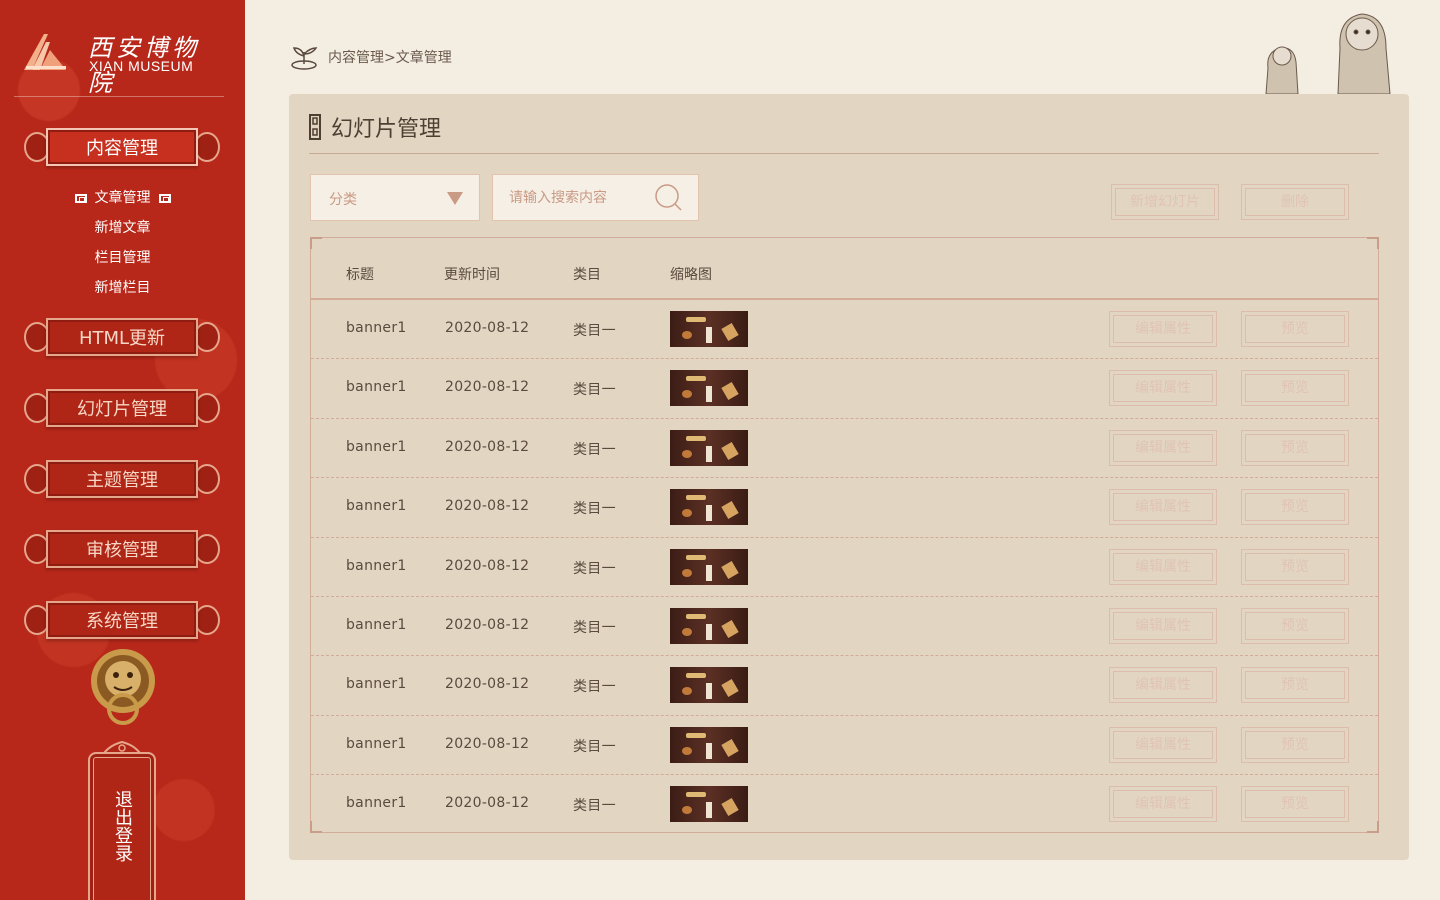  I want to click on logout-button: 退出登录, so click(122, 826).